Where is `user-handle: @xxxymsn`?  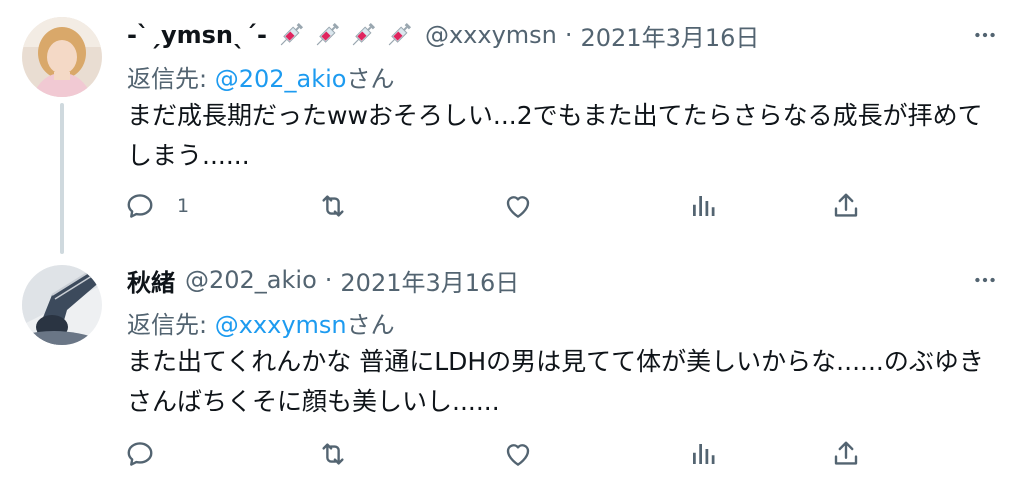
user-handle: @xxxymsn is located at coordinates (491, 35).